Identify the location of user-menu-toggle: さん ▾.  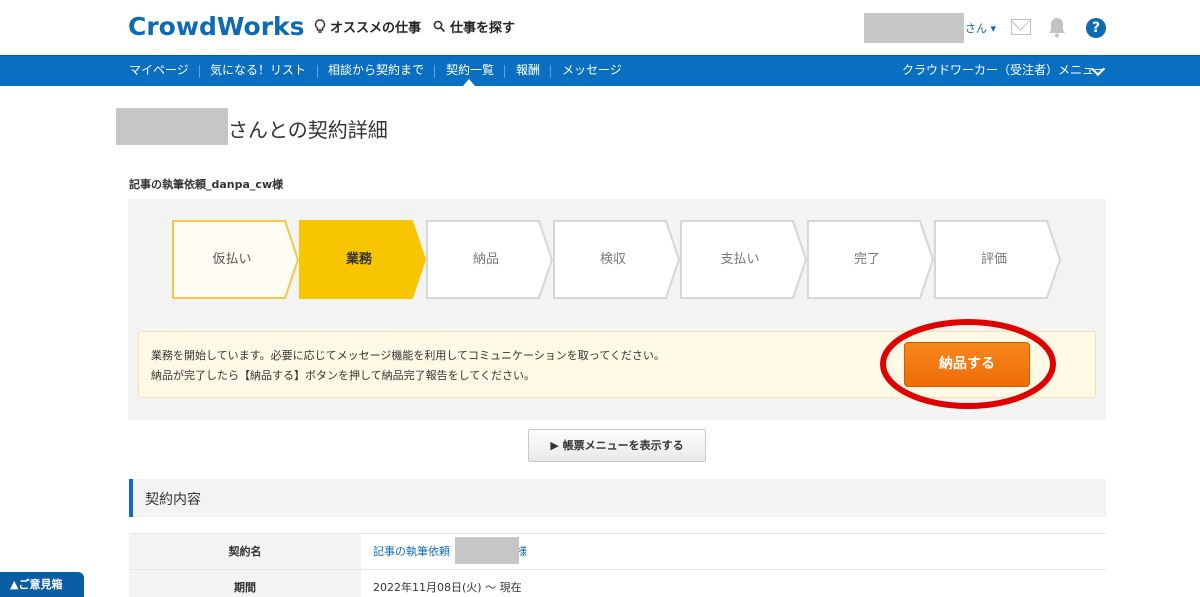
(980, 28).